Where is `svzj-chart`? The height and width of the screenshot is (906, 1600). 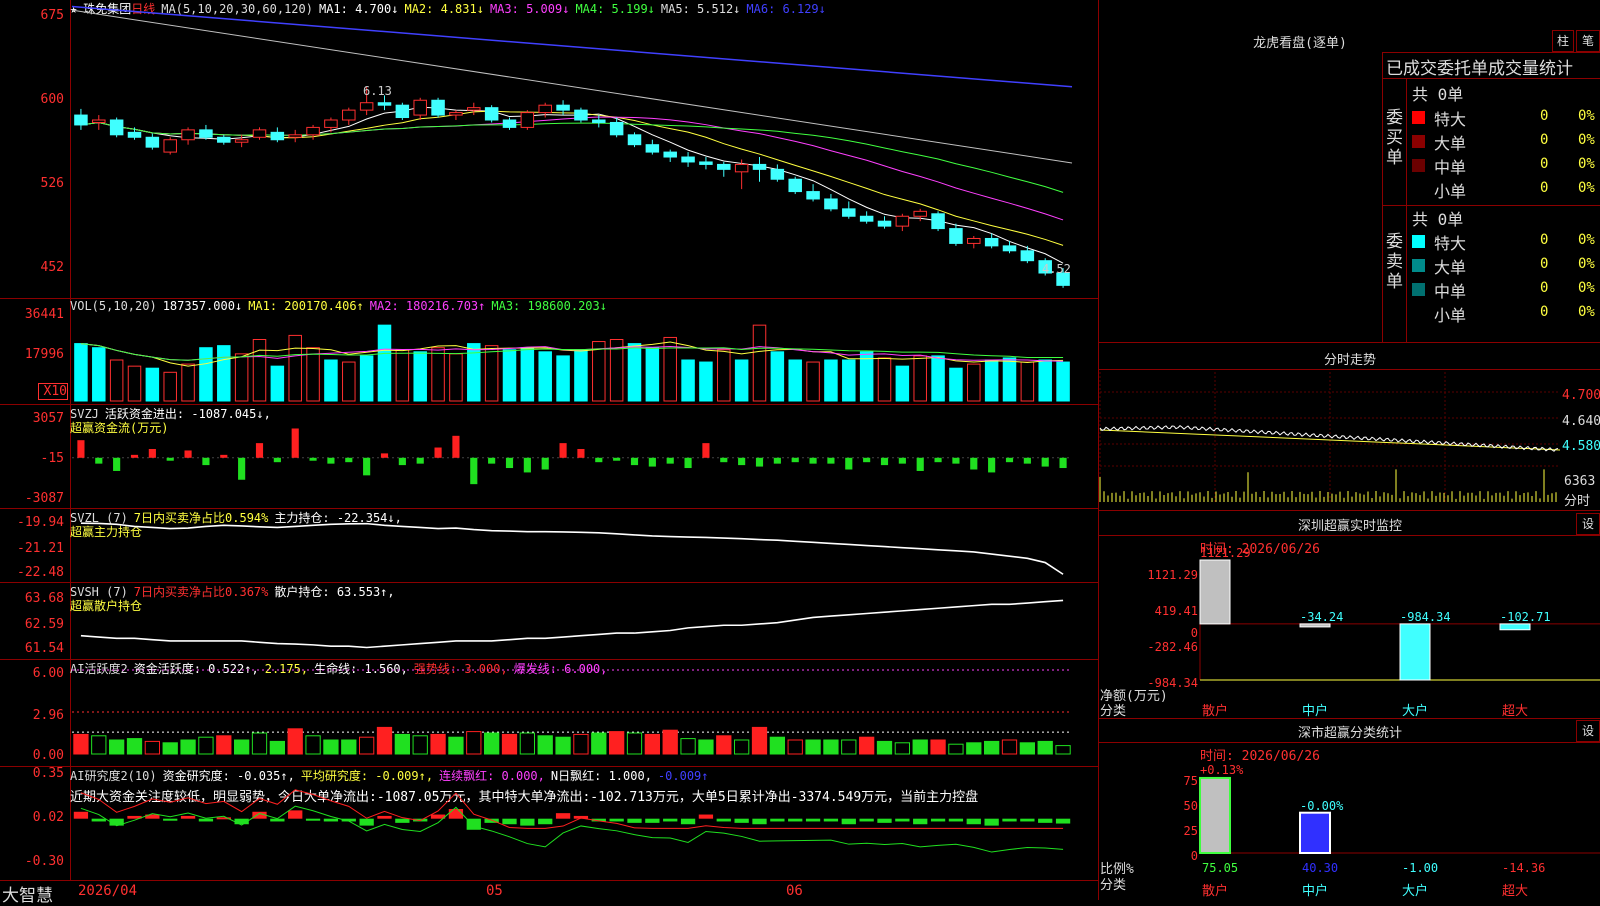
svzj-chart is located at coordinates (584, 458).